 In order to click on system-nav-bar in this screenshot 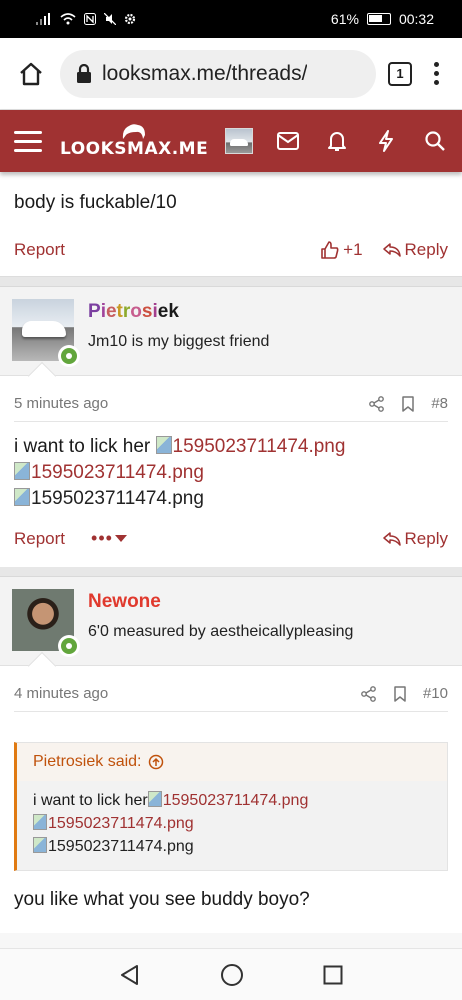, I will do `click(231, 974)`.